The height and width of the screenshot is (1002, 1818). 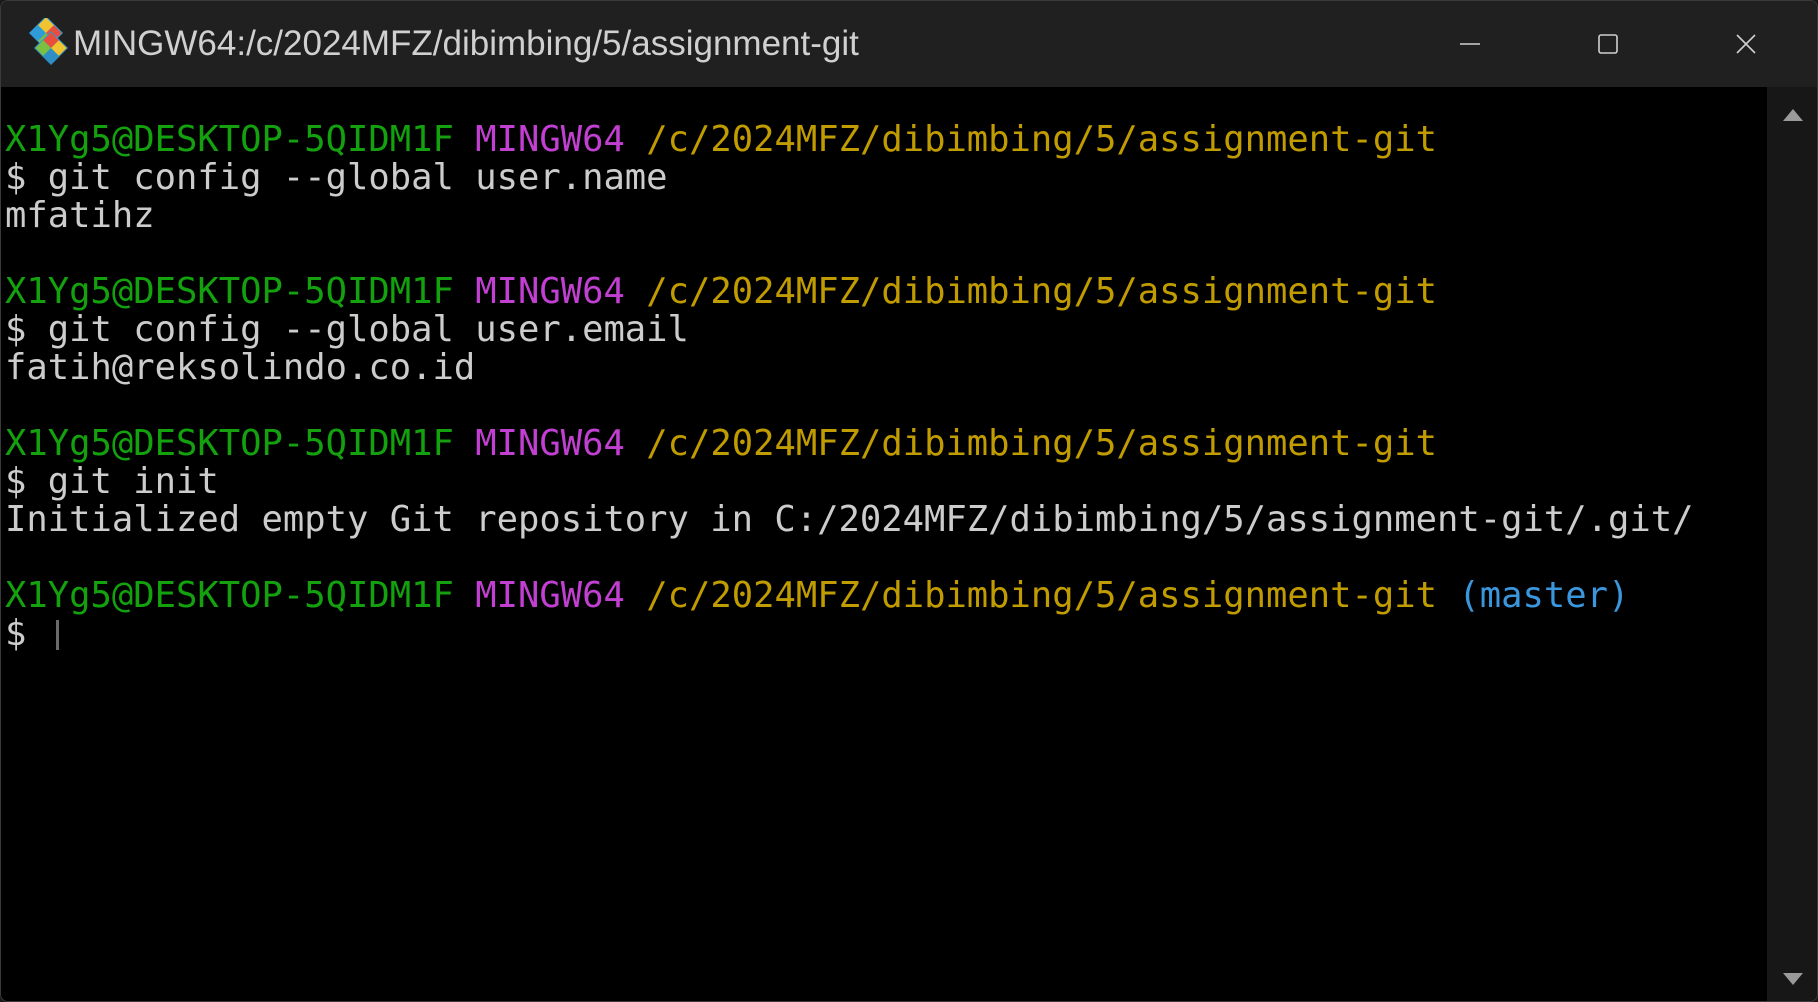 I want to click on input-line: $, so click(x=849, y=634).